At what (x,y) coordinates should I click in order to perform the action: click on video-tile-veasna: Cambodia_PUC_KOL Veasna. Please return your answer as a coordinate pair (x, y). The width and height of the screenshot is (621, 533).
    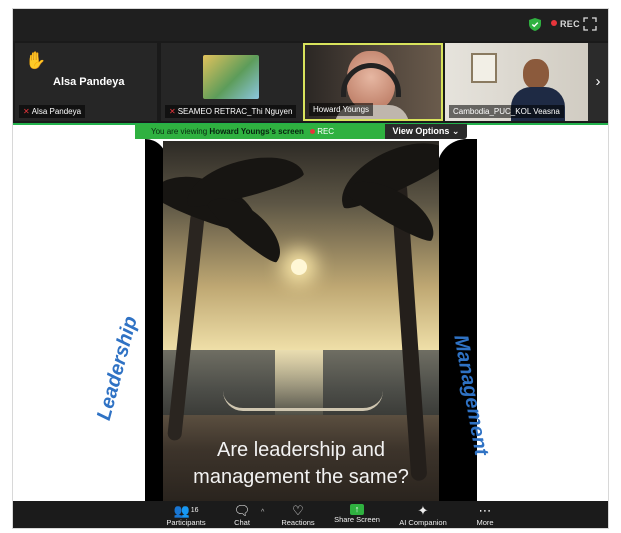
    Looking at the image, I should click on (522, 82).